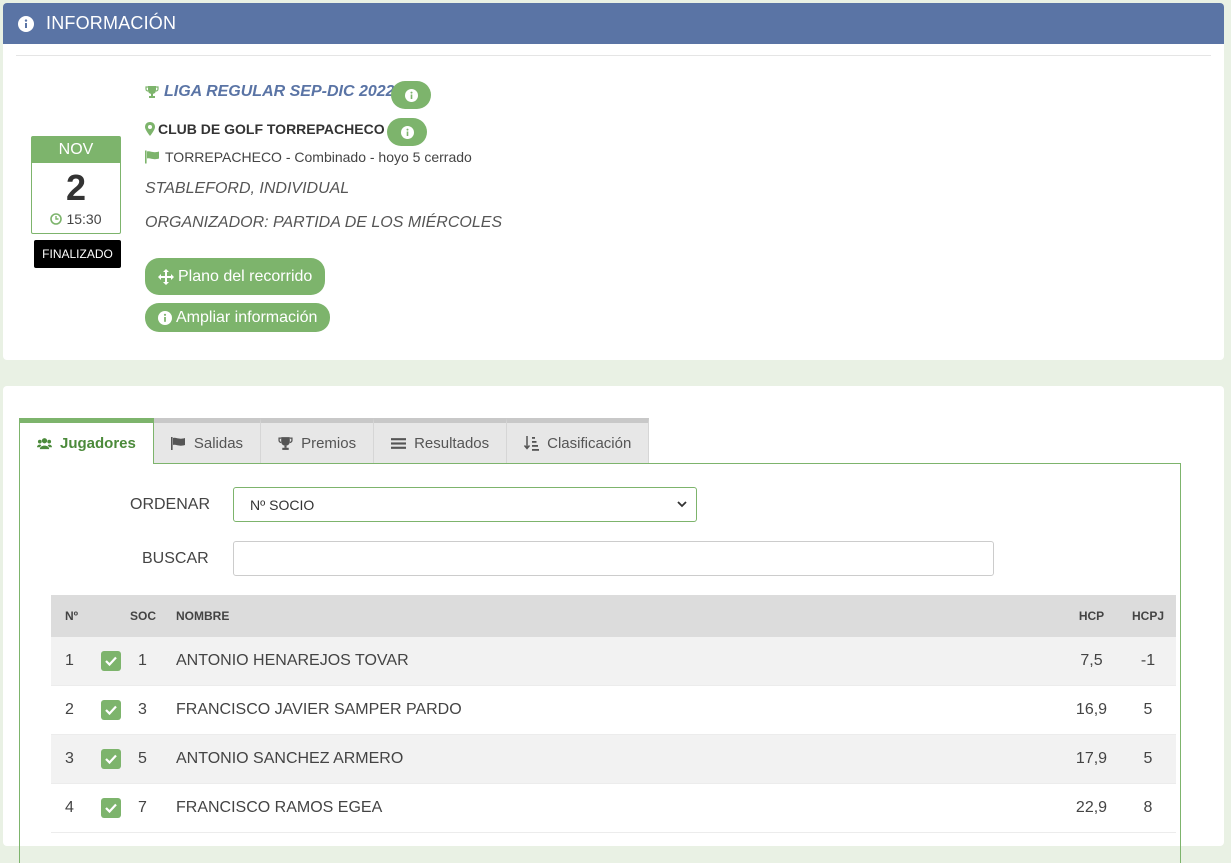 The height and width of the screenshot is (863, 1231). What do you see at coordinates (682, 504) in the screenshot?
I see `chevron-down-icon` at bounding box center [682, 504].